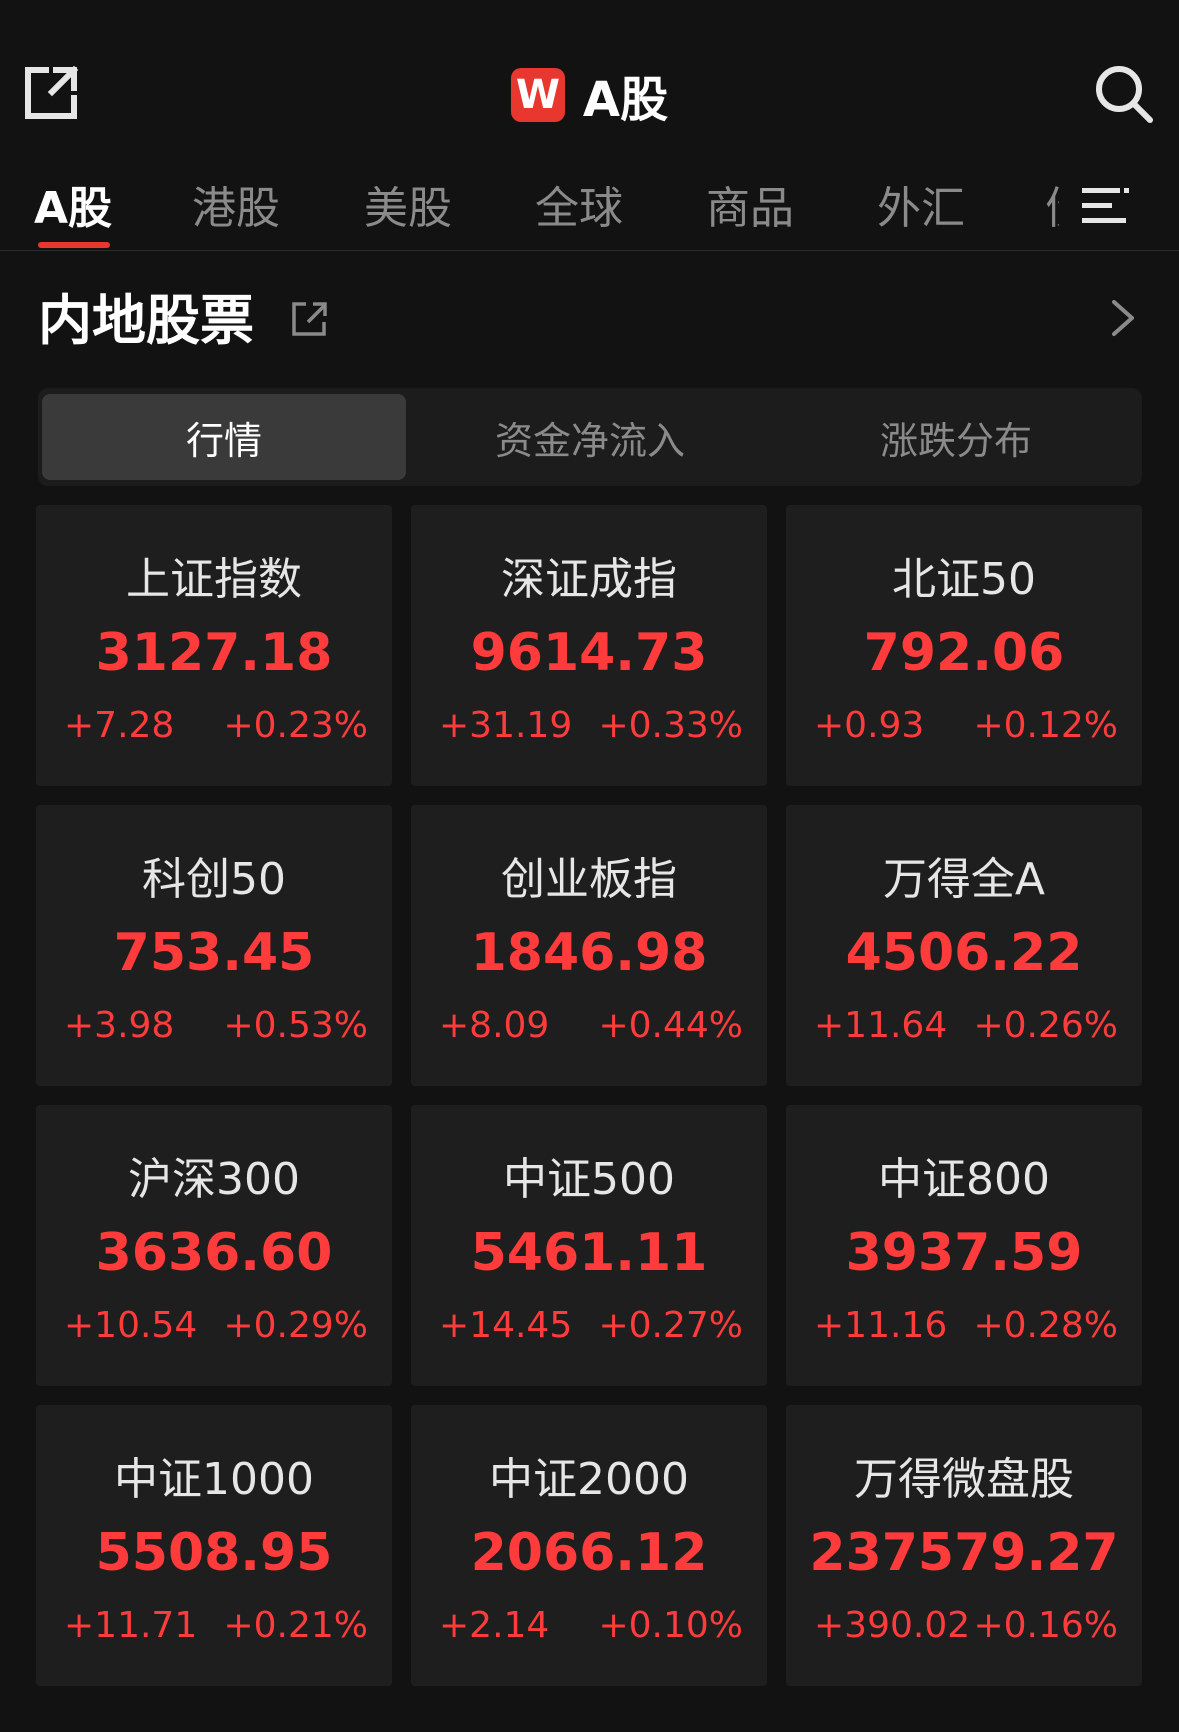  Describe the element at coordinates (494, 1025) in the screenshot. I see `index-change: +8.09` at that location.